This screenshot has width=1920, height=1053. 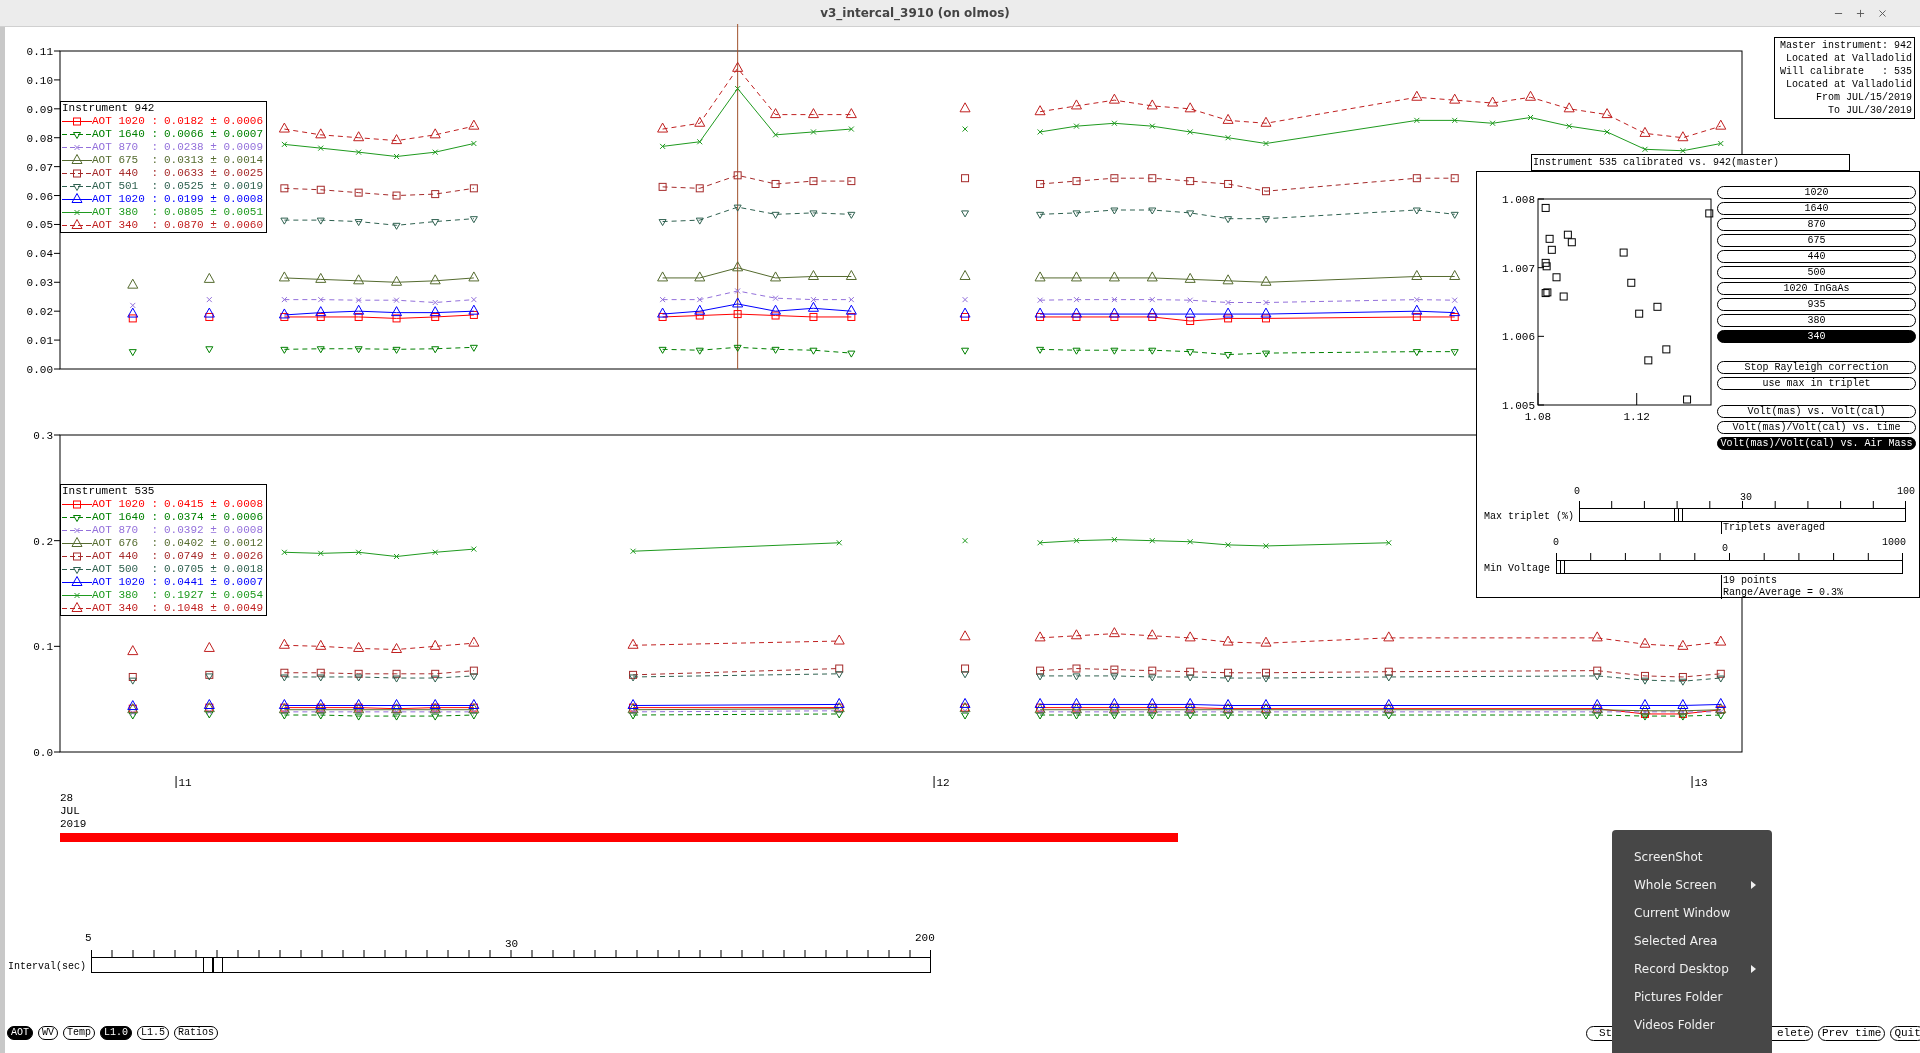 I want to click on info-line: To JUL/30/2019, so click(x=1870, y=110).